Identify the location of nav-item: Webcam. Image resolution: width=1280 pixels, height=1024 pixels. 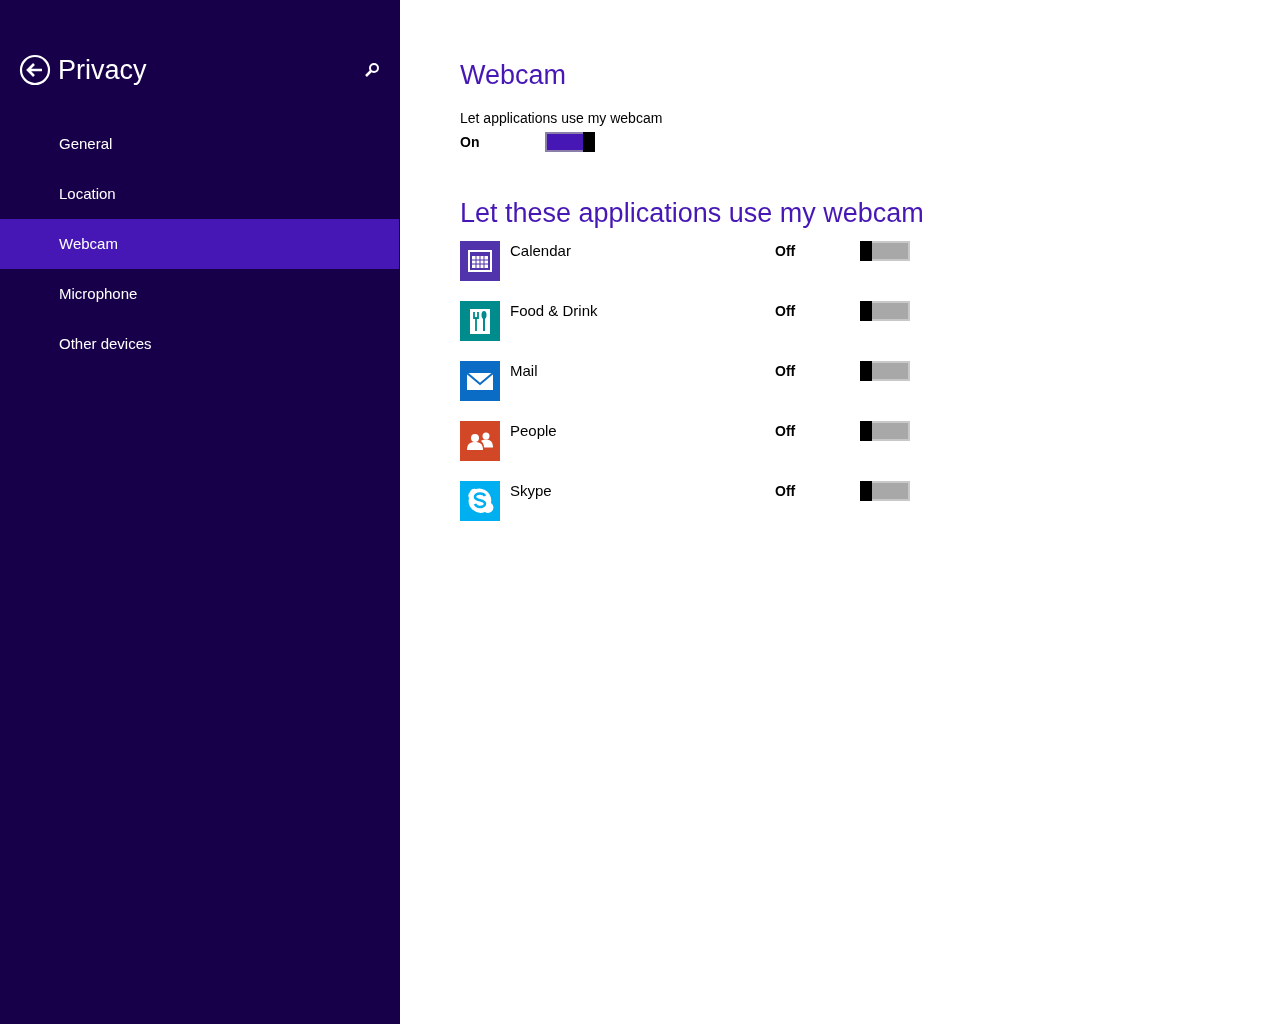
(199, 244).